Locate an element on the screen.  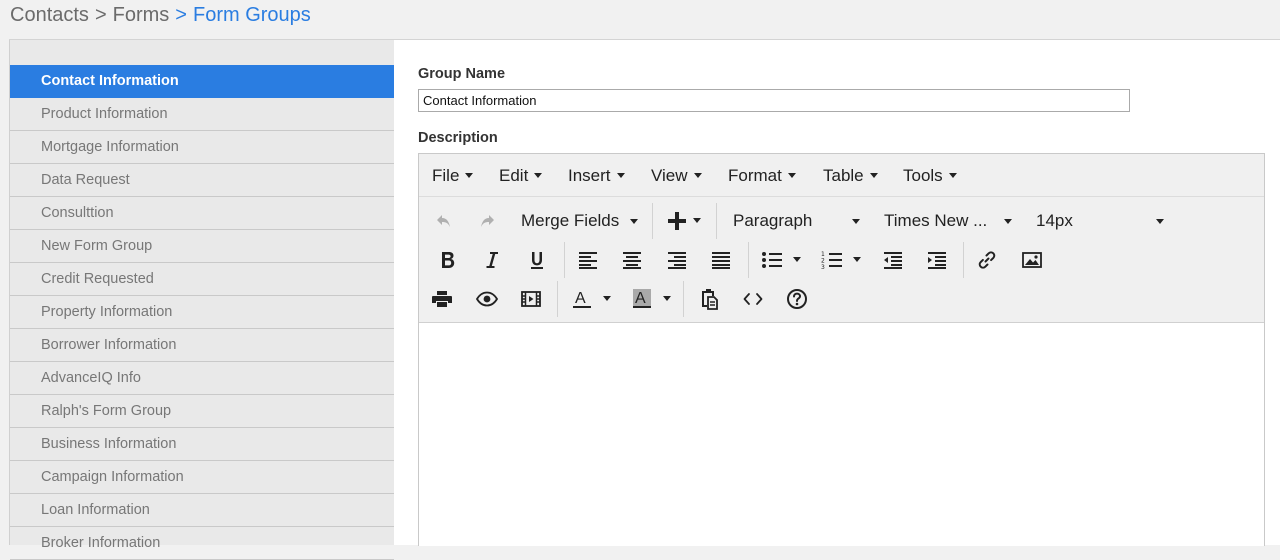
align-justify-icon is located at coordinates (721, 260).